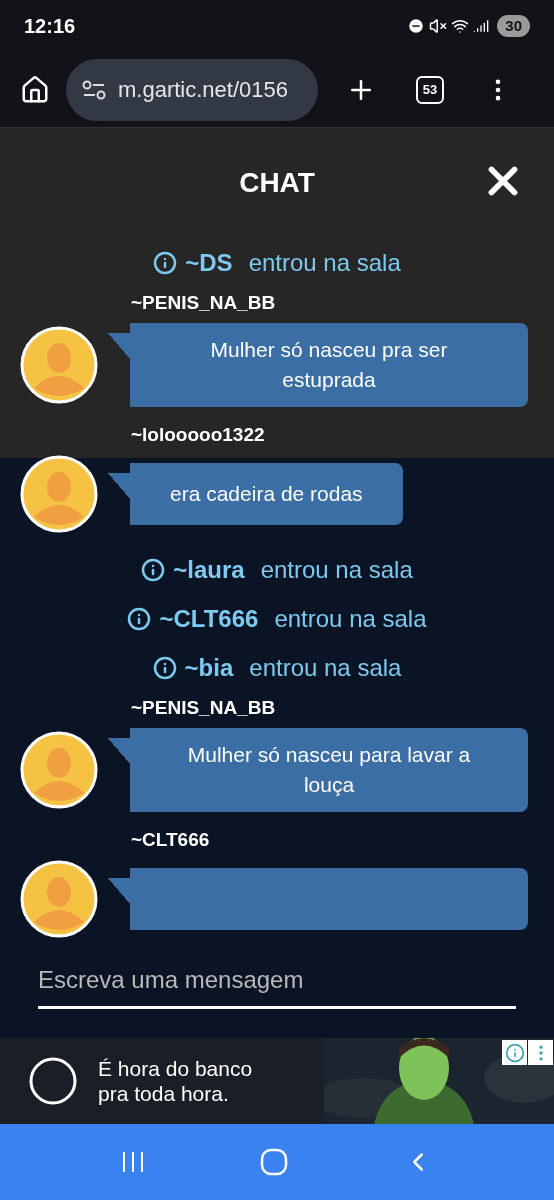  Describe the element at coordinates (53, 1081) in the screenshot. I see `loading-icon` at that location.